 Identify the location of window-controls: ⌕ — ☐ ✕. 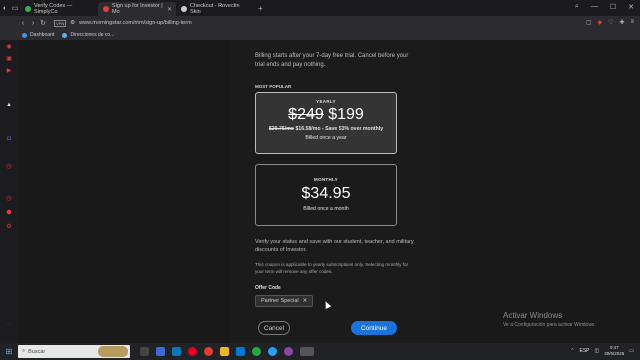
(604, 7).